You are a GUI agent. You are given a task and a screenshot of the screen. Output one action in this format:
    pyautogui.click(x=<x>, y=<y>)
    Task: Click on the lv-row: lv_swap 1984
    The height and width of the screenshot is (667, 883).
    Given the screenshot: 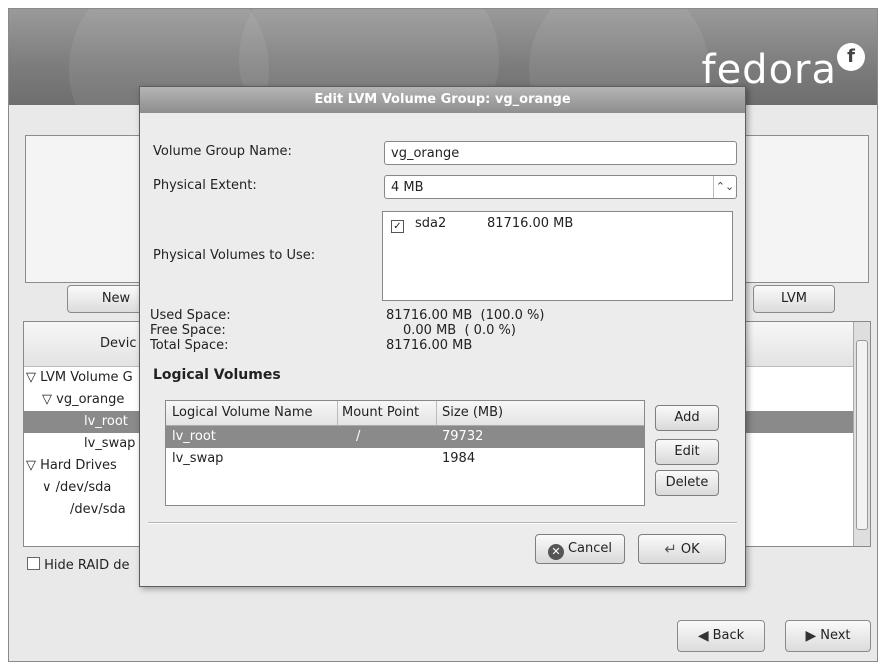 What is the action you would take?
    pyautogui.click(x=405, y=459)
    